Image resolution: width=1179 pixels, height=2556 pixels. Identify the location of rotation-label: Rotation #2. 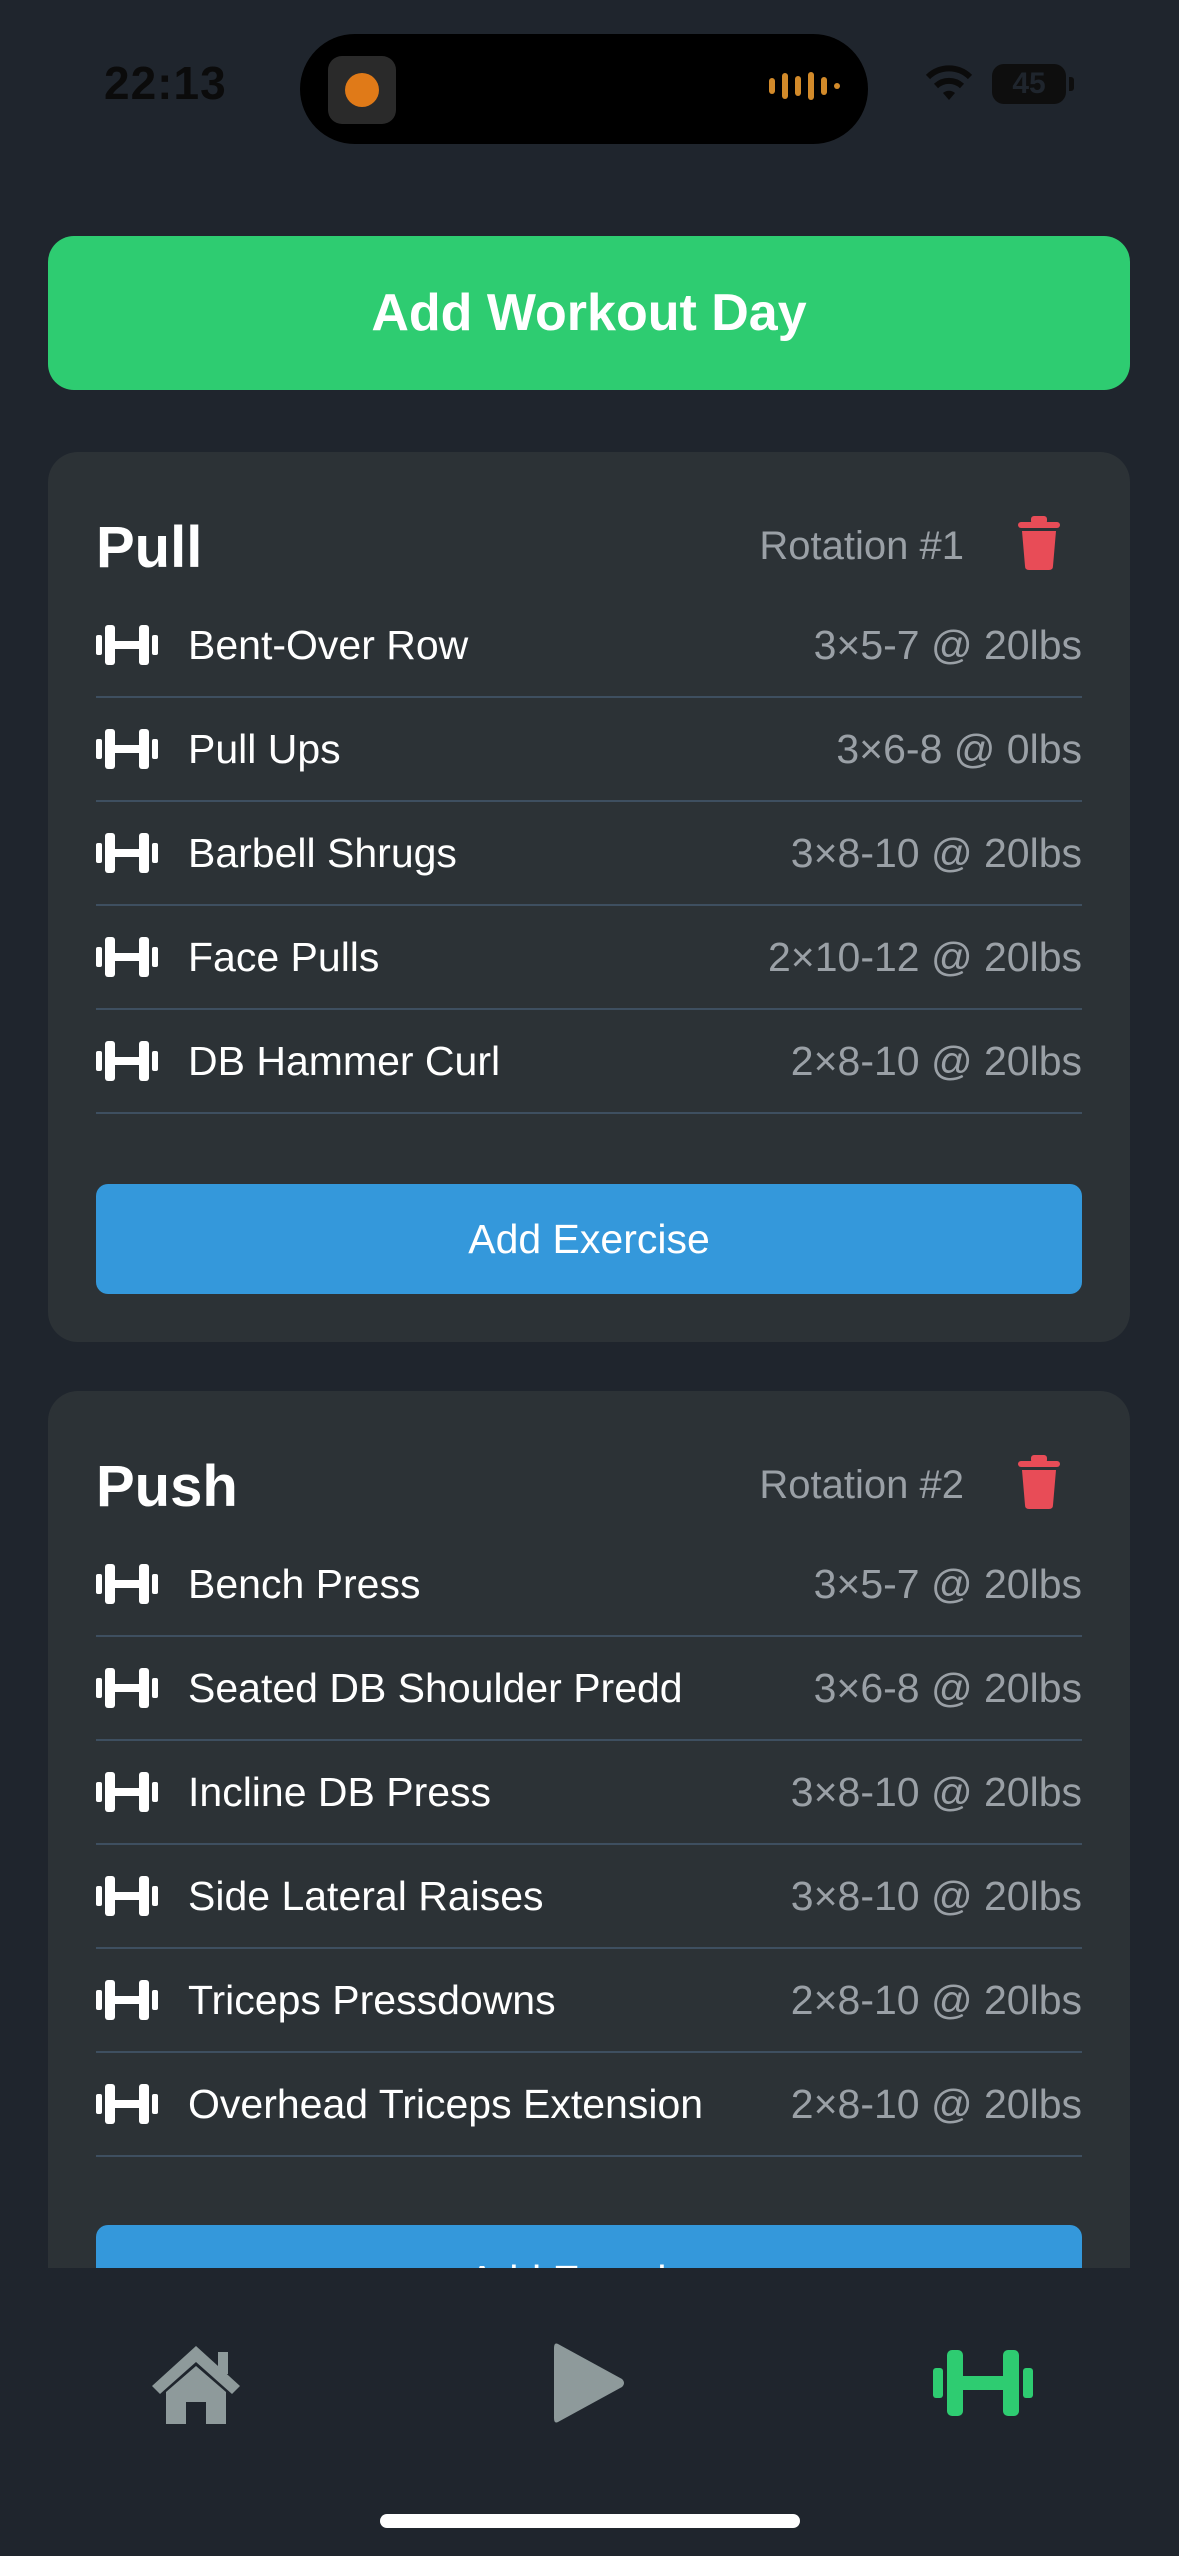
(861, 1485).